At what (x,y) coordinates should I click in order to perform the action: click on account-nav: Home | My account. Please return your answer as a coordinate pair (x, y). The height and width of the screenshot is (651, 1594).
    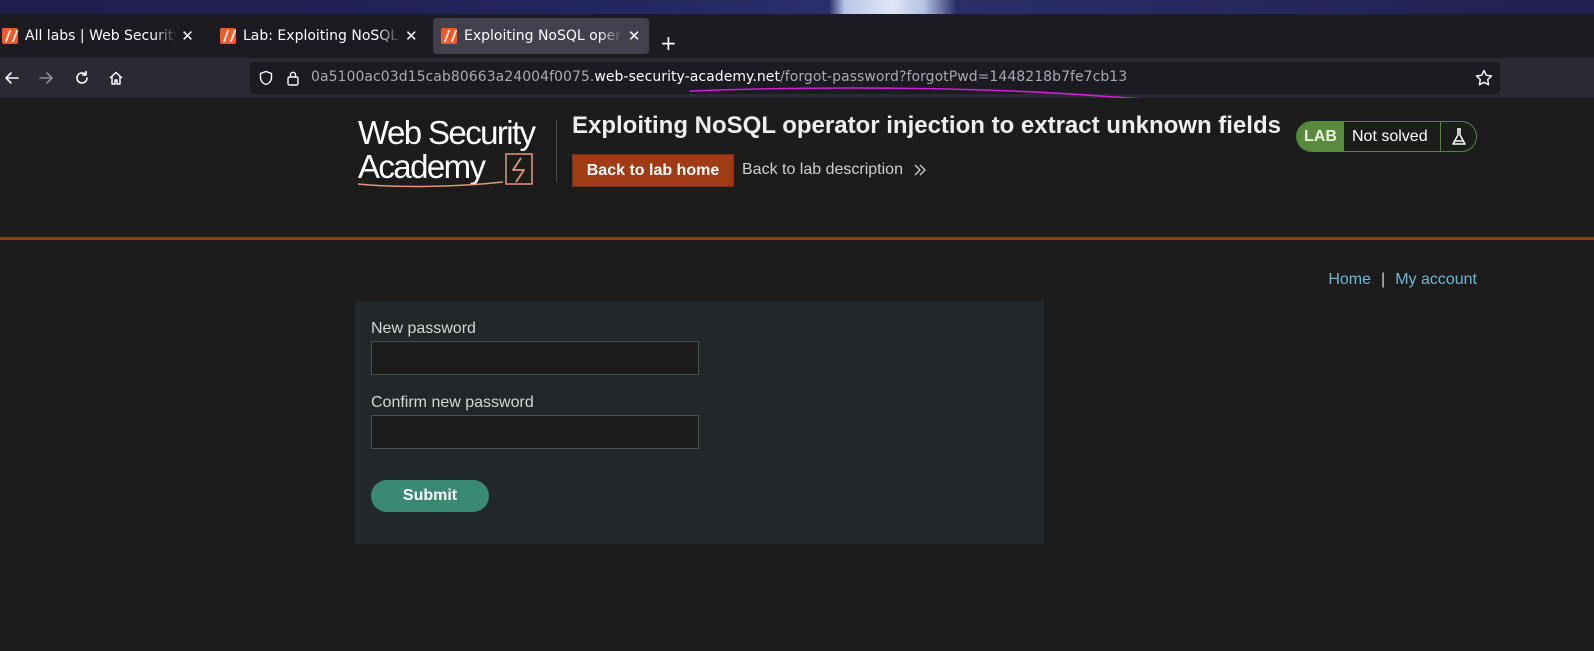
    Looking at the image, I should click on (1402, 280).